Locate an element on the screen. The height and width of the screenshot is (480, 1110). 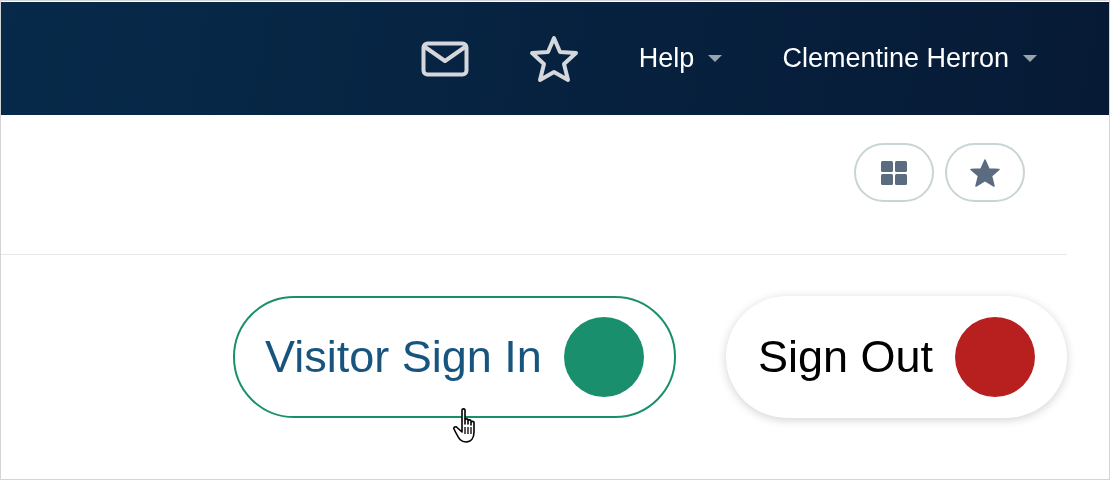
menu-button: Clementine Herron is located at coordinates (909, 58).